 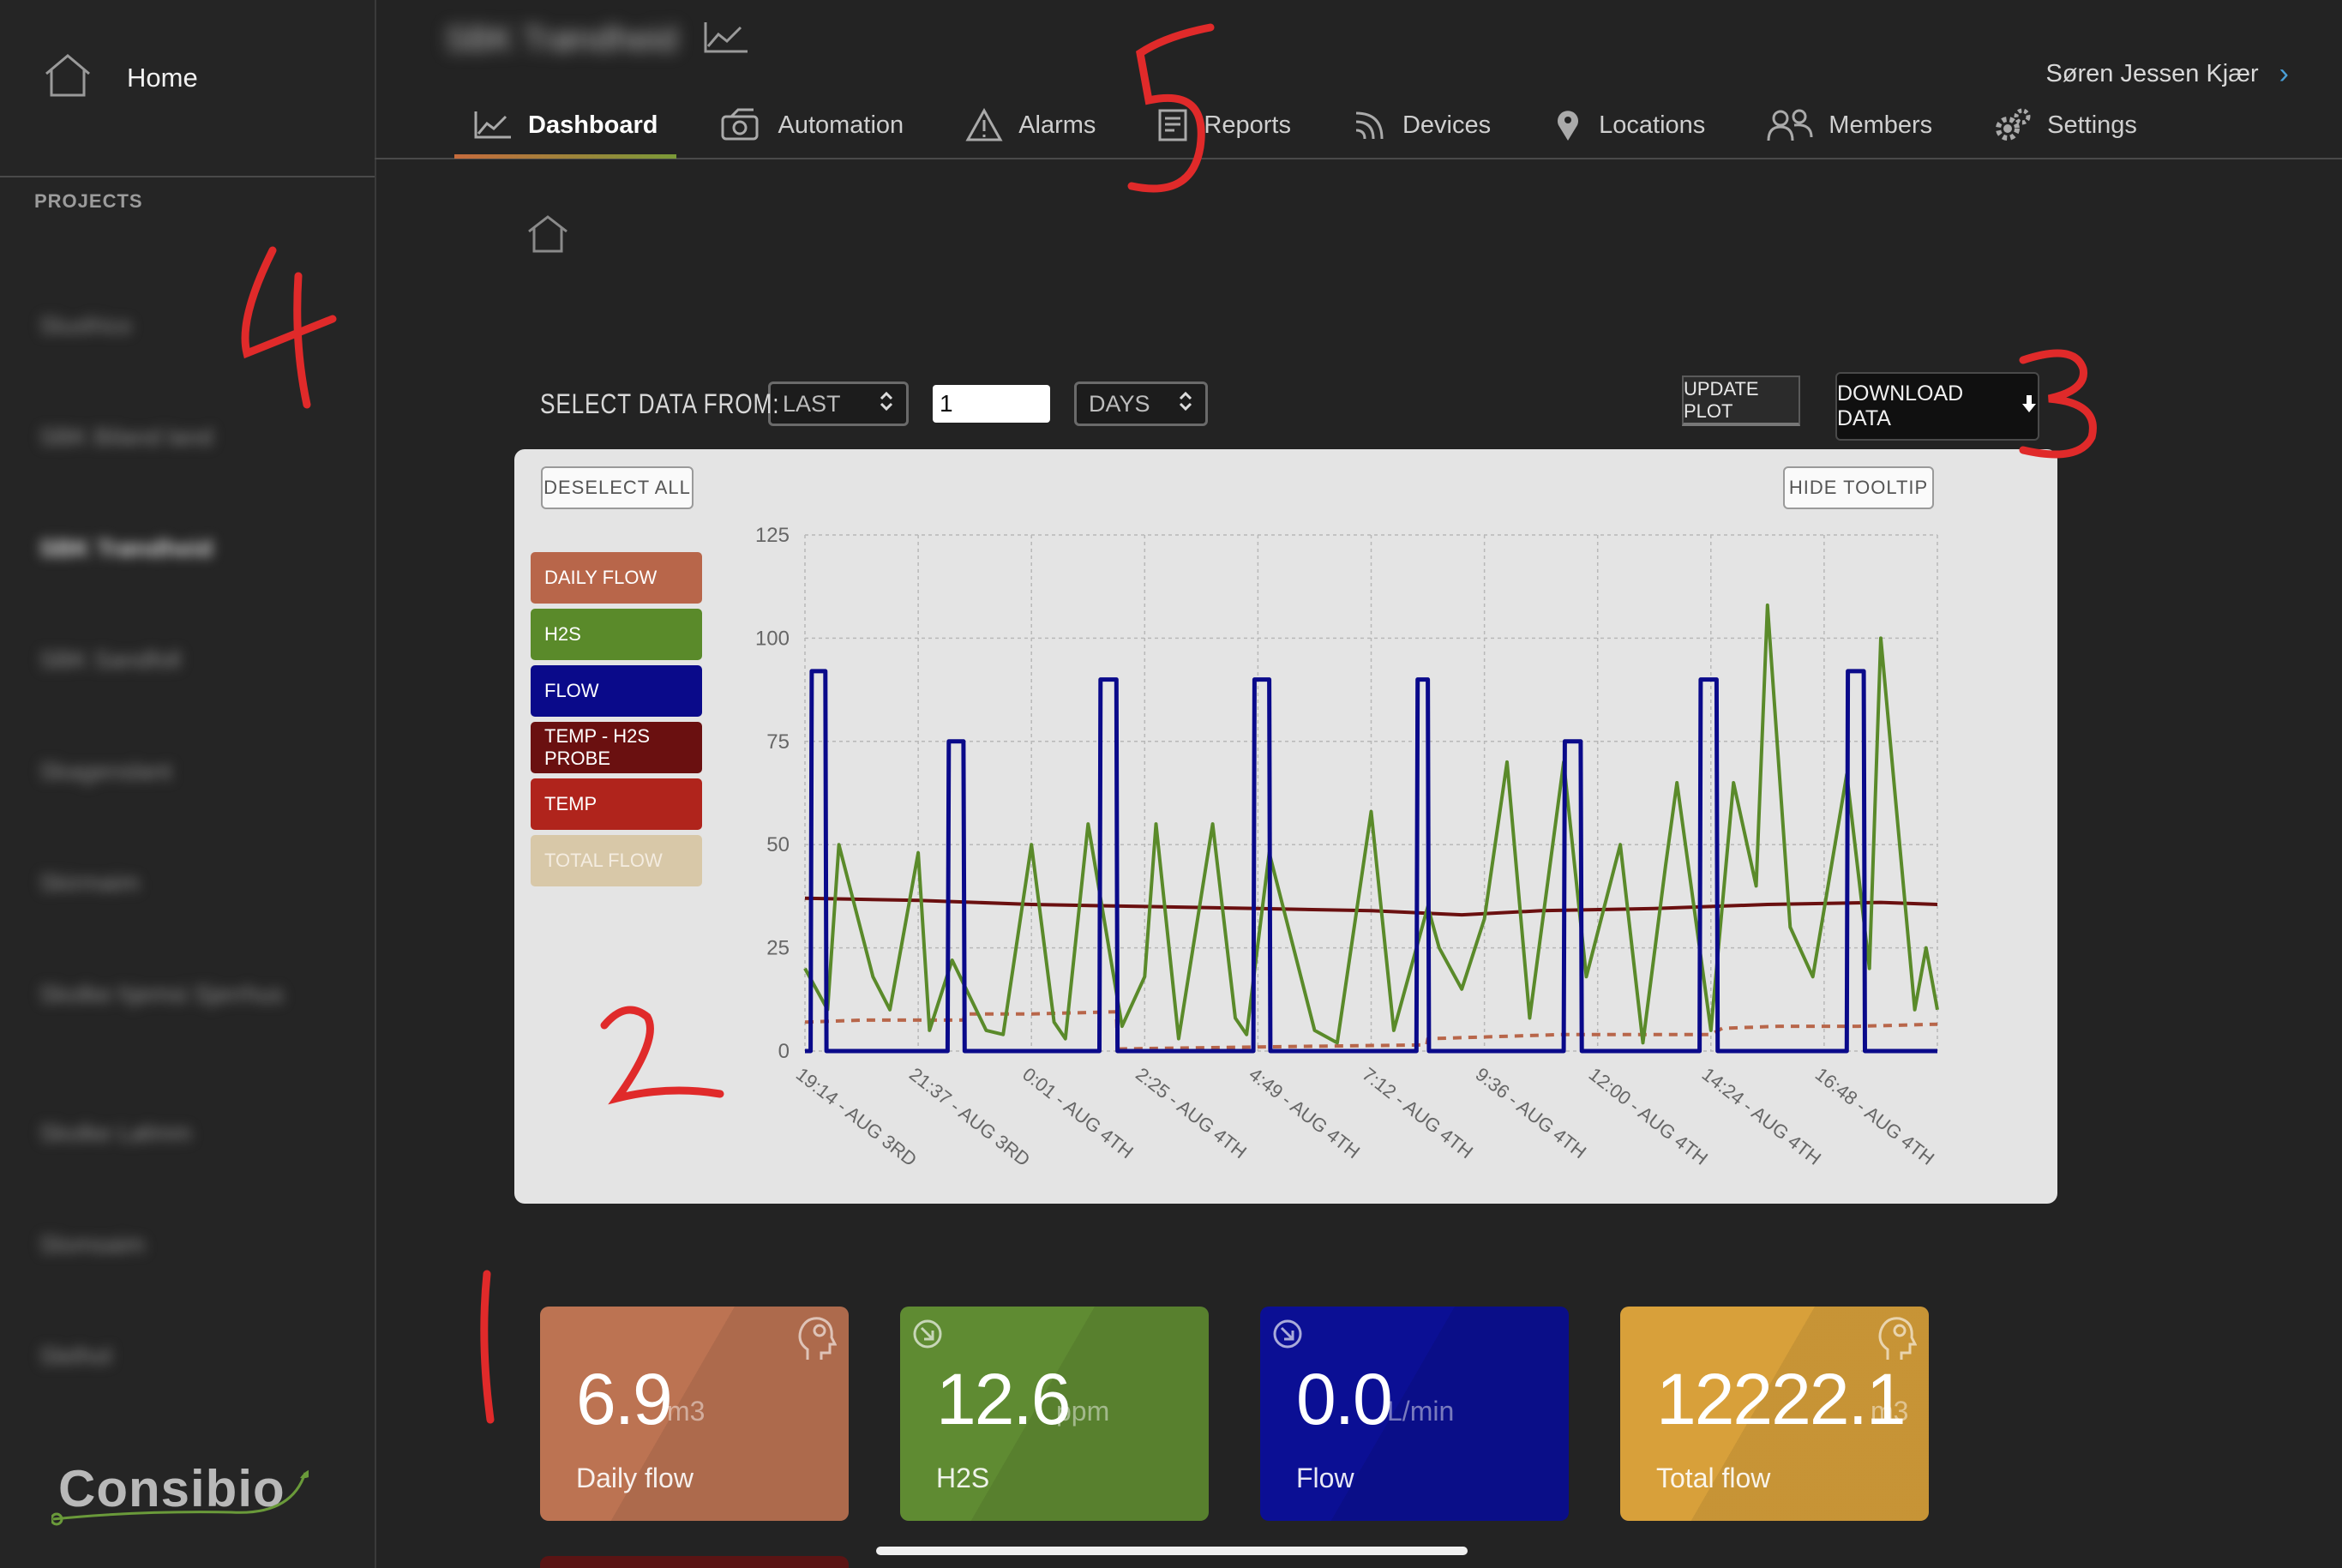 I want to click on metric-tile-total-flow: 12222.1 m3 Total flow, so click(x=1774, y=1414).